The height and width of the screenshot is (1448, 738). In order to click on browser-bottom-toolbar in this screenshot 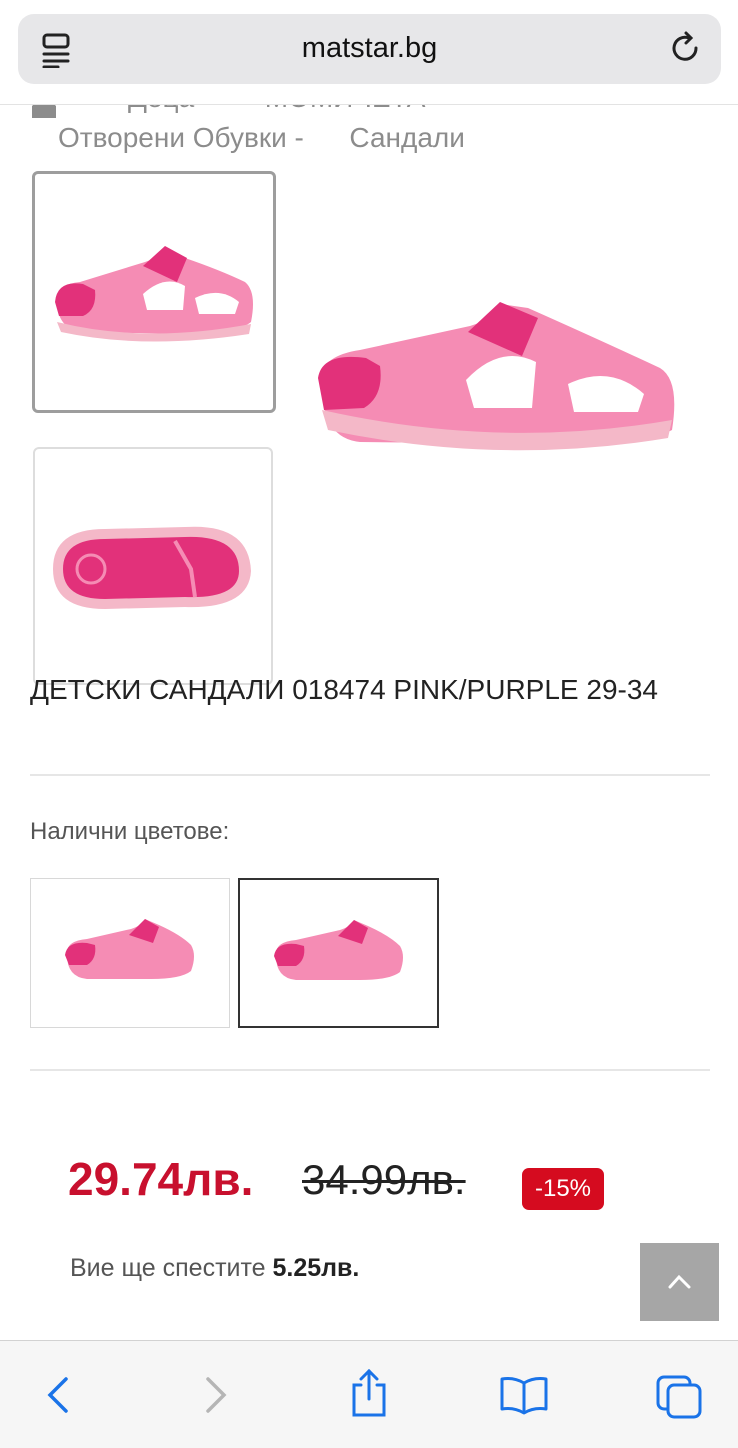, I will do `click(369, 1394)`.